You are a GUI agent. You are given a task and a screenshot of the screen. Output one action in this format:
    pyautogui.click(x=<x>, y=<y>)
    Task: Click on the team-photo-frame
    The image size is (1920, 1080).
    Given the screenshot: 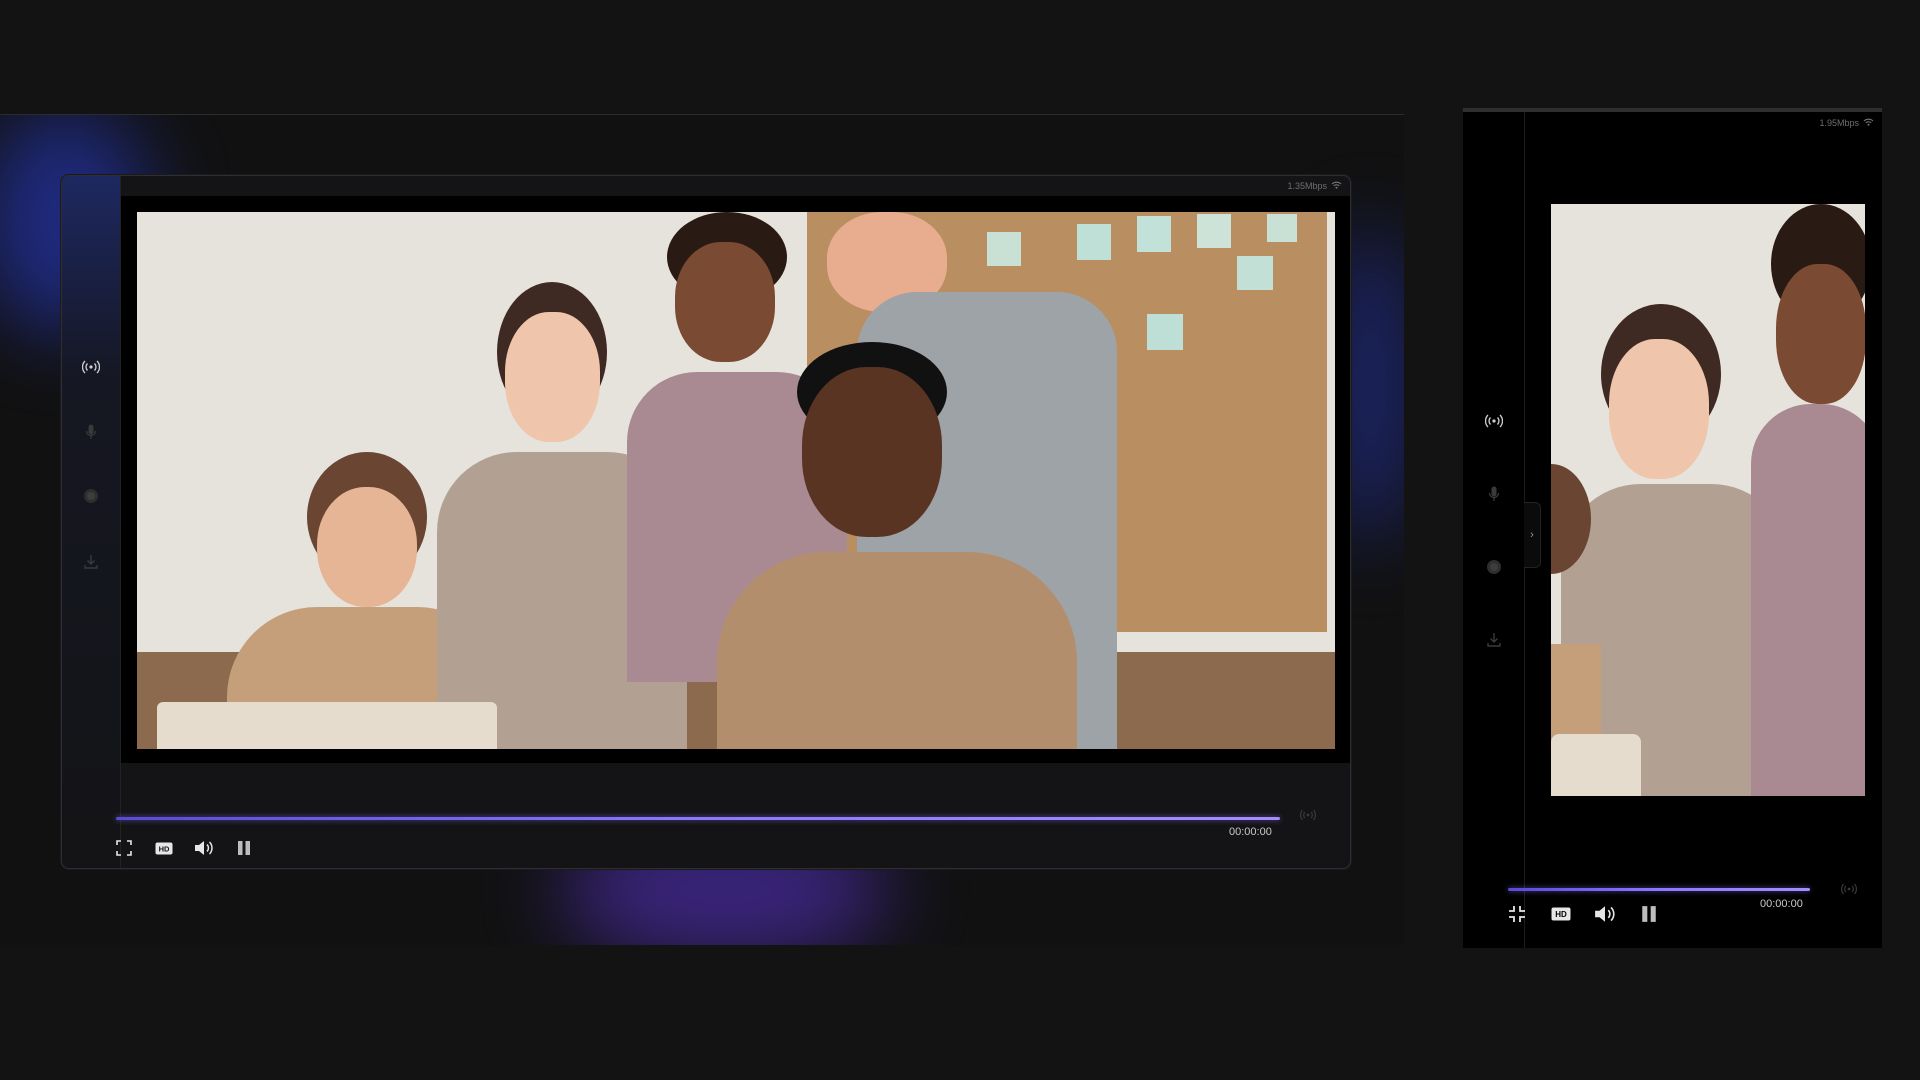 What is the action you would take?
    pyautogui.click(x=1708, y=500)
    